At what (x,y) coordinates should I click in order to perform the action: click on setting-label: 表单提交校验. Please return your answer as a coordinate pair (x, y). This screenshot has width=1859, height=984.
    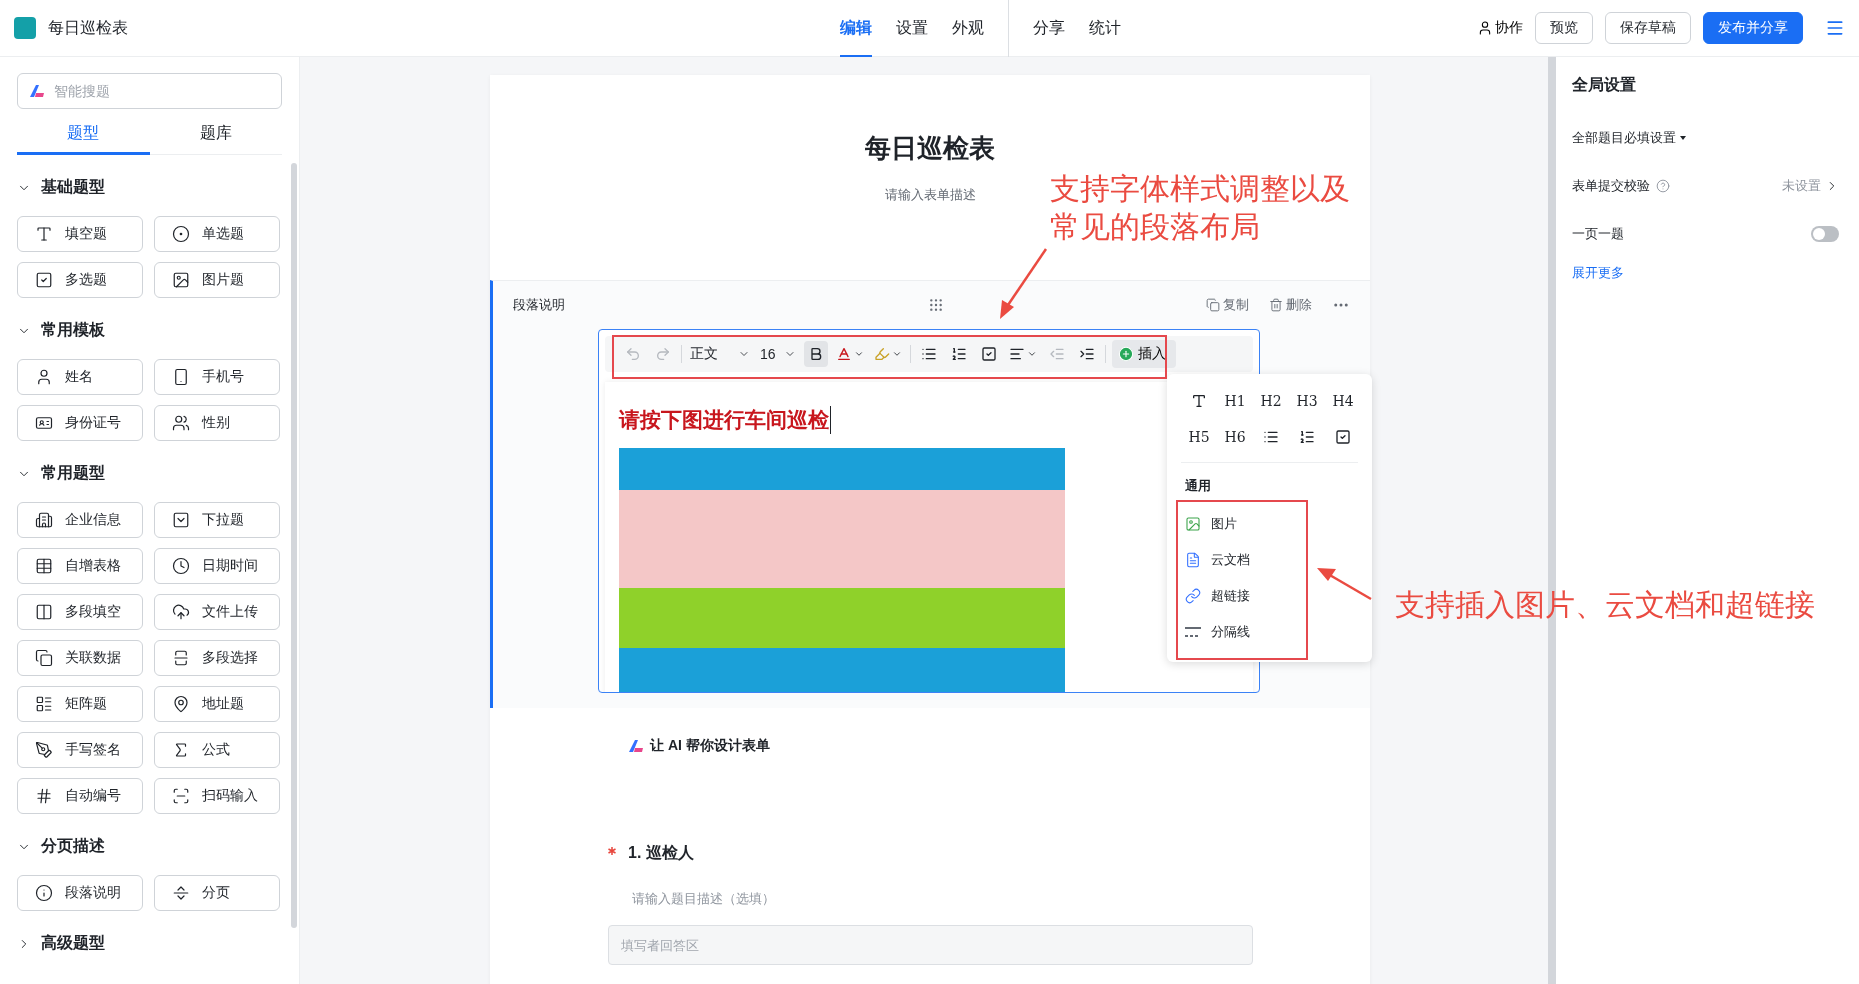
    Looking at the image, I should click on (1611, 186).